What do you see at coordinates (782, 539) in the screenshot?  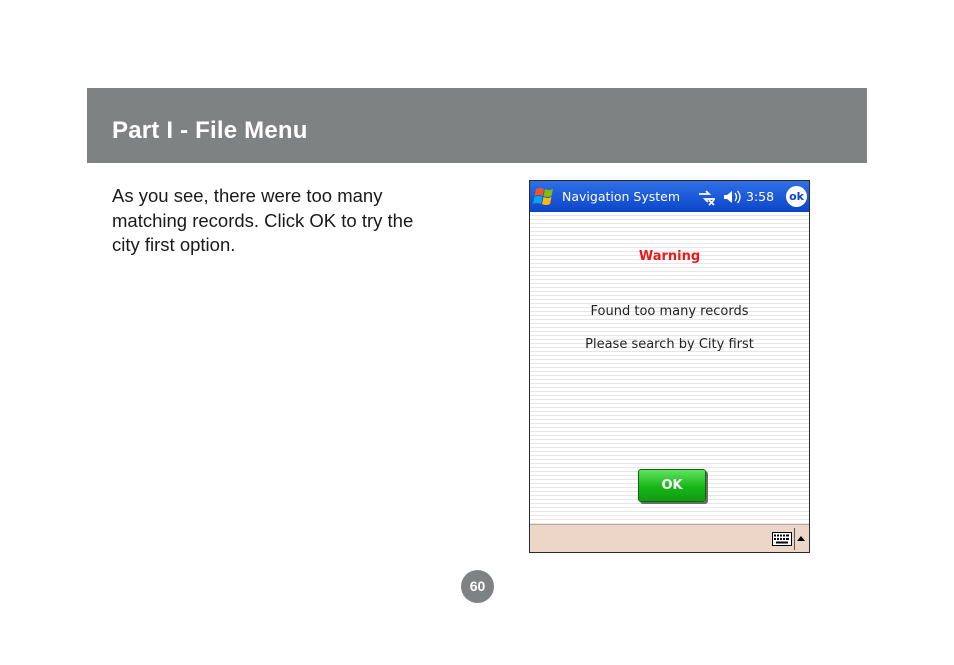 I see `keyboard-icon` at bounding box center [782, 539].